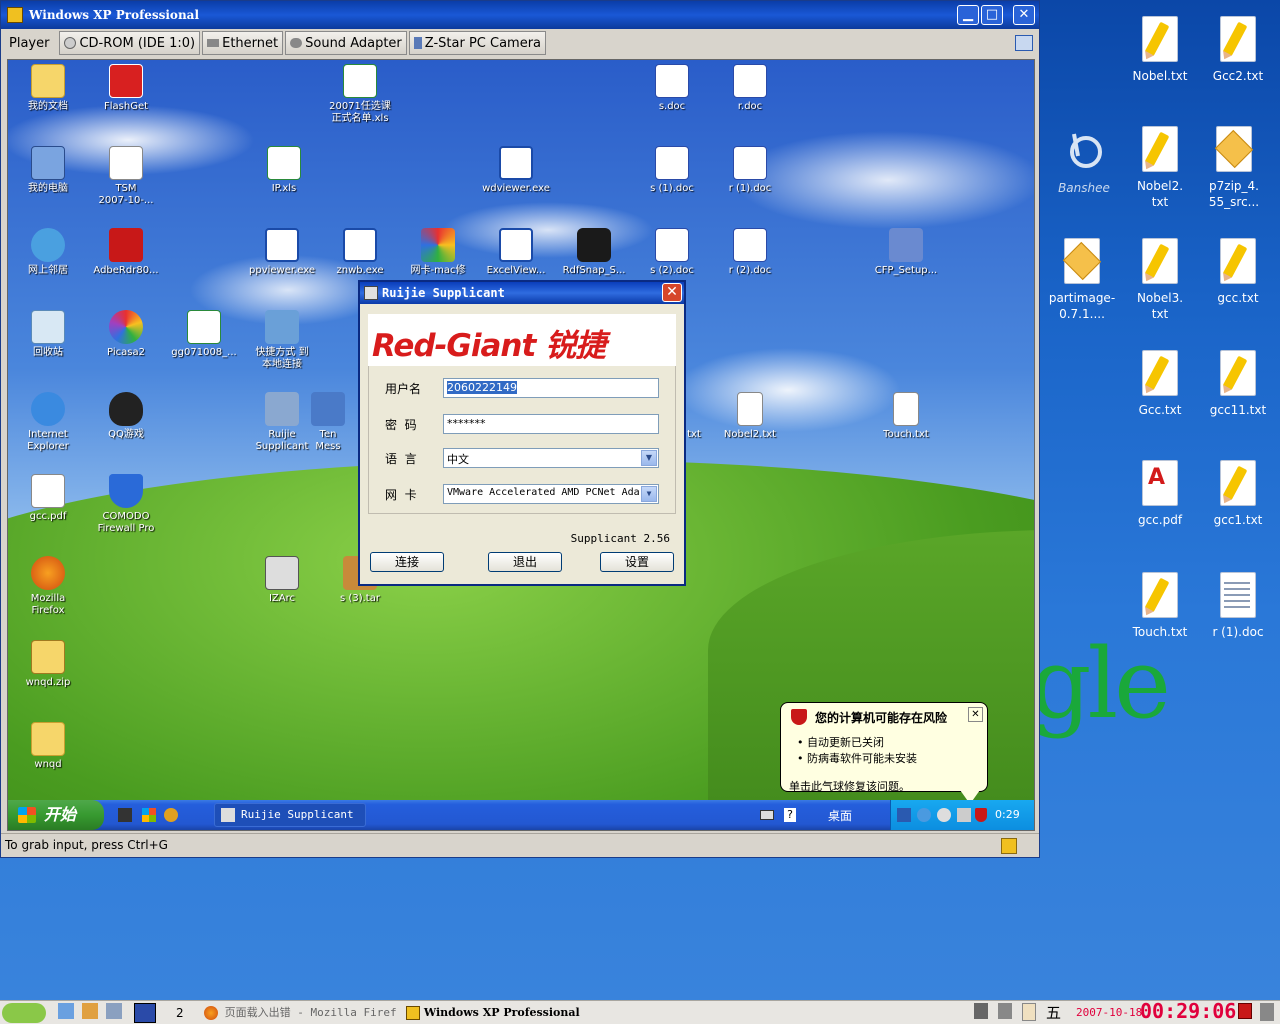  Describe the element at coordinates (48, 586) in the screenshot. I see `guest-icon-firefox: Mozilla Firefox` at that location.